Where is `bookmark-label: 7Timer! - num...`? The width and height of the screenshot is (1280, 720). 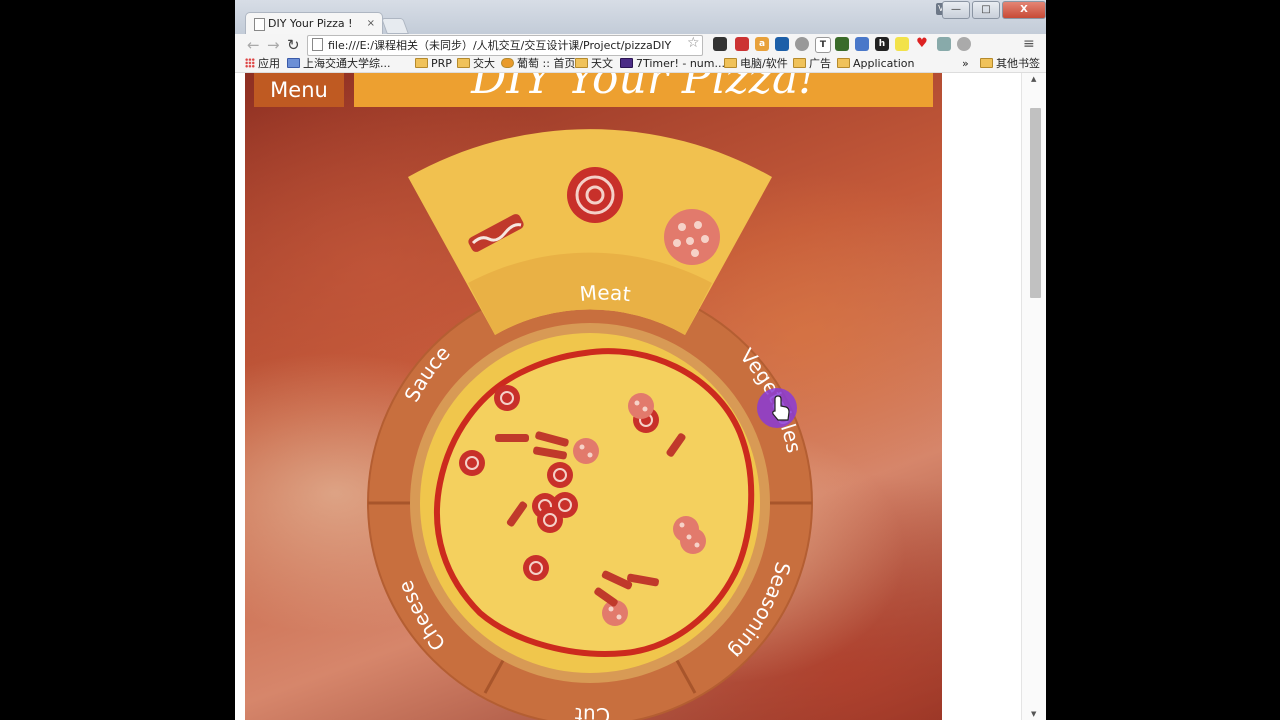
bookmark-label: 7Timer! - num... is located at coordinates (680, 63).